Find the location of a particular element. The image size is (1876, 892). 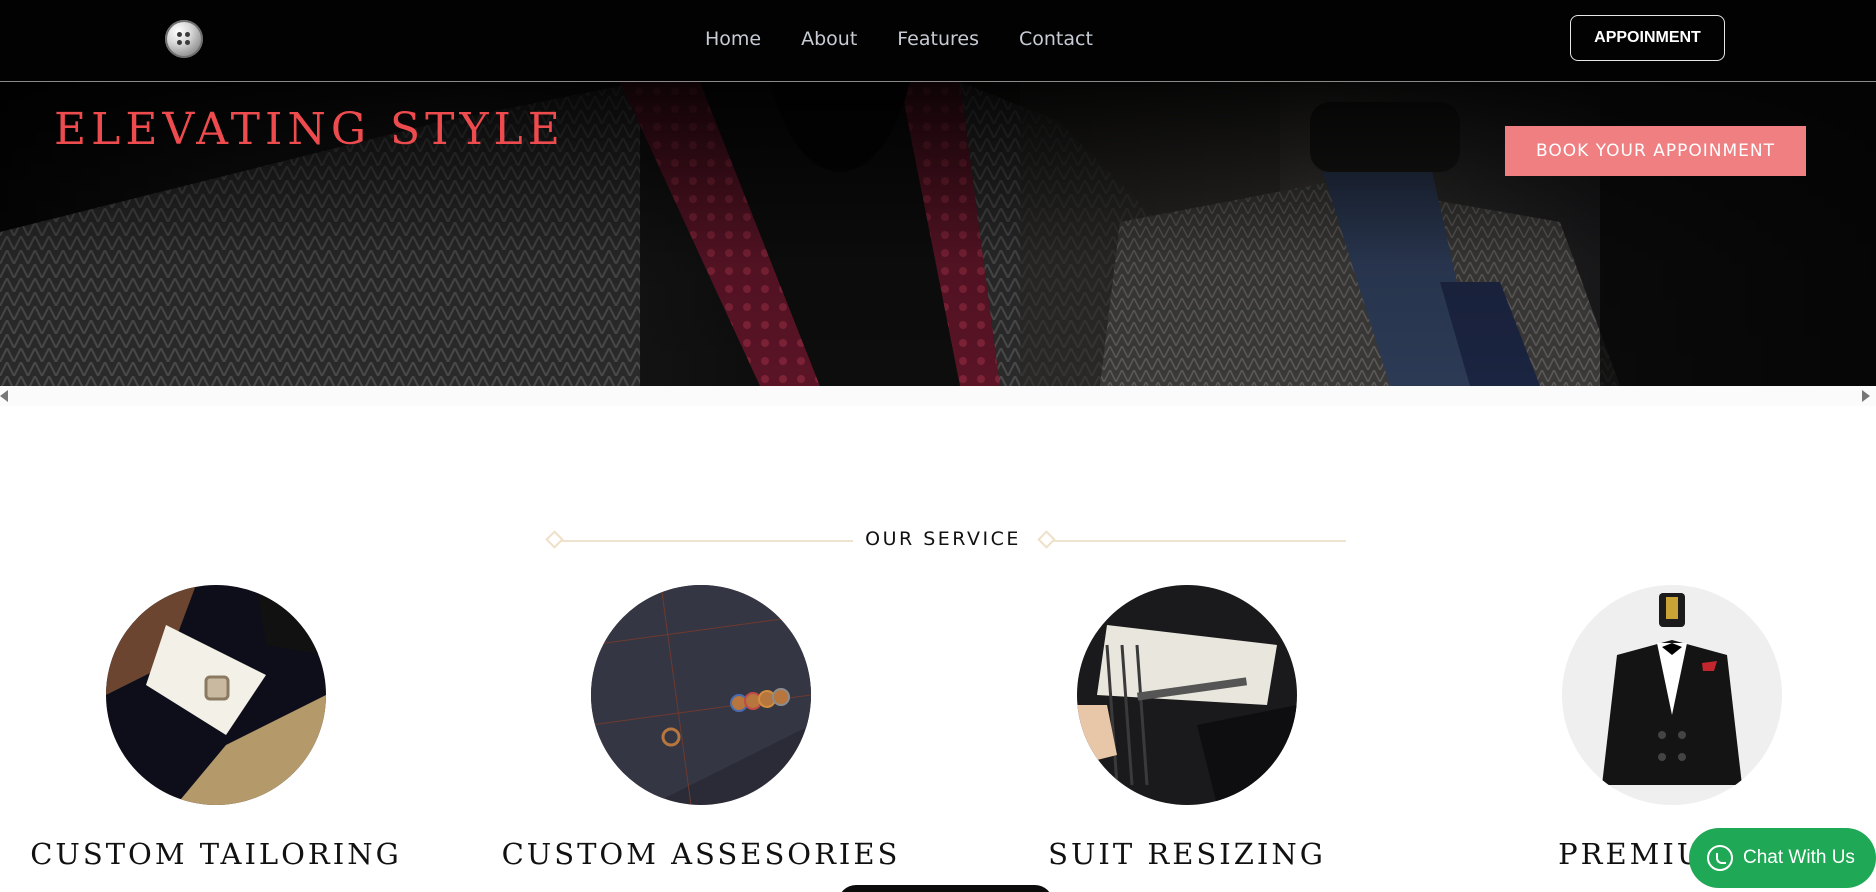

top-navbar: Home About Features Contact APPOINMENT is located at coordinates (938, 41).